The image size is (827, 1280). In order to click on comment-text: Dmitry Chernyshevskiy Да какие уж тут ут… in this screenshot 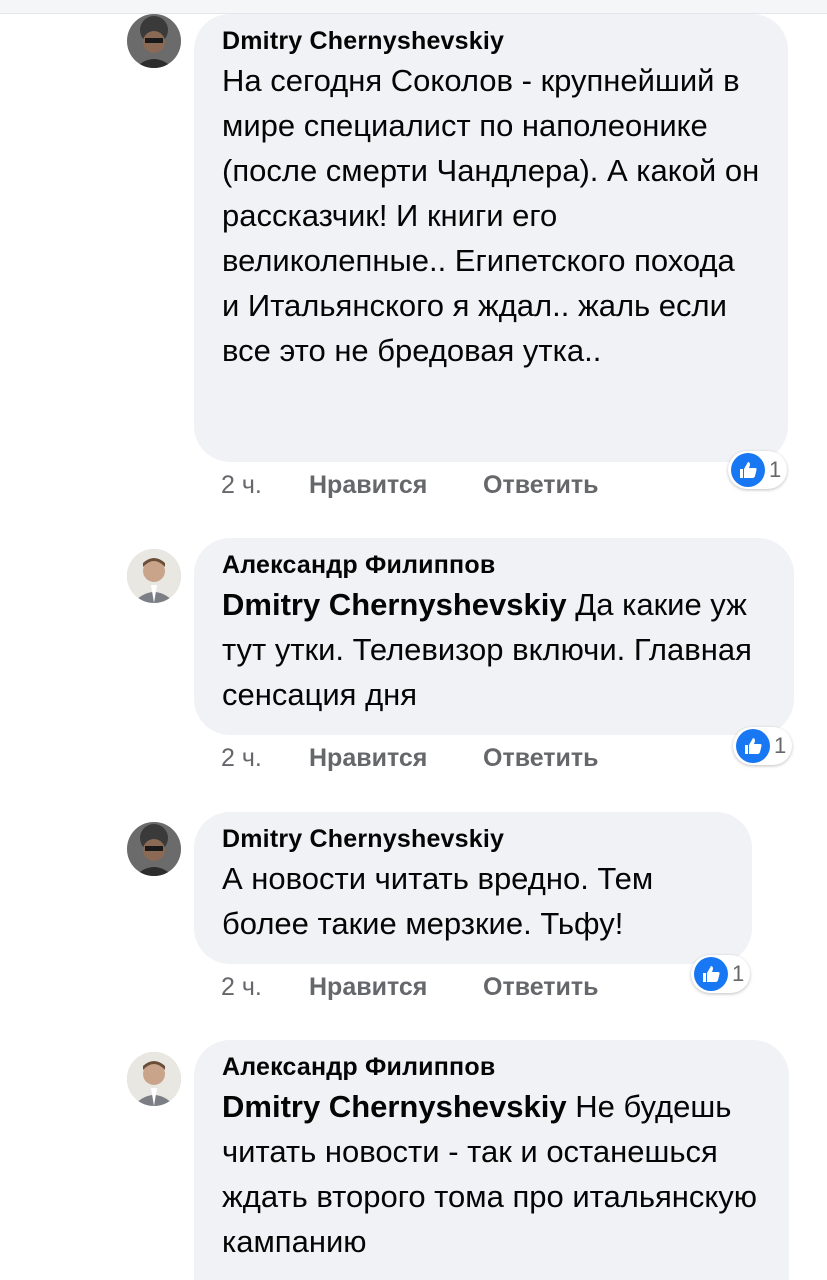, I will do `click(494, 649)`.